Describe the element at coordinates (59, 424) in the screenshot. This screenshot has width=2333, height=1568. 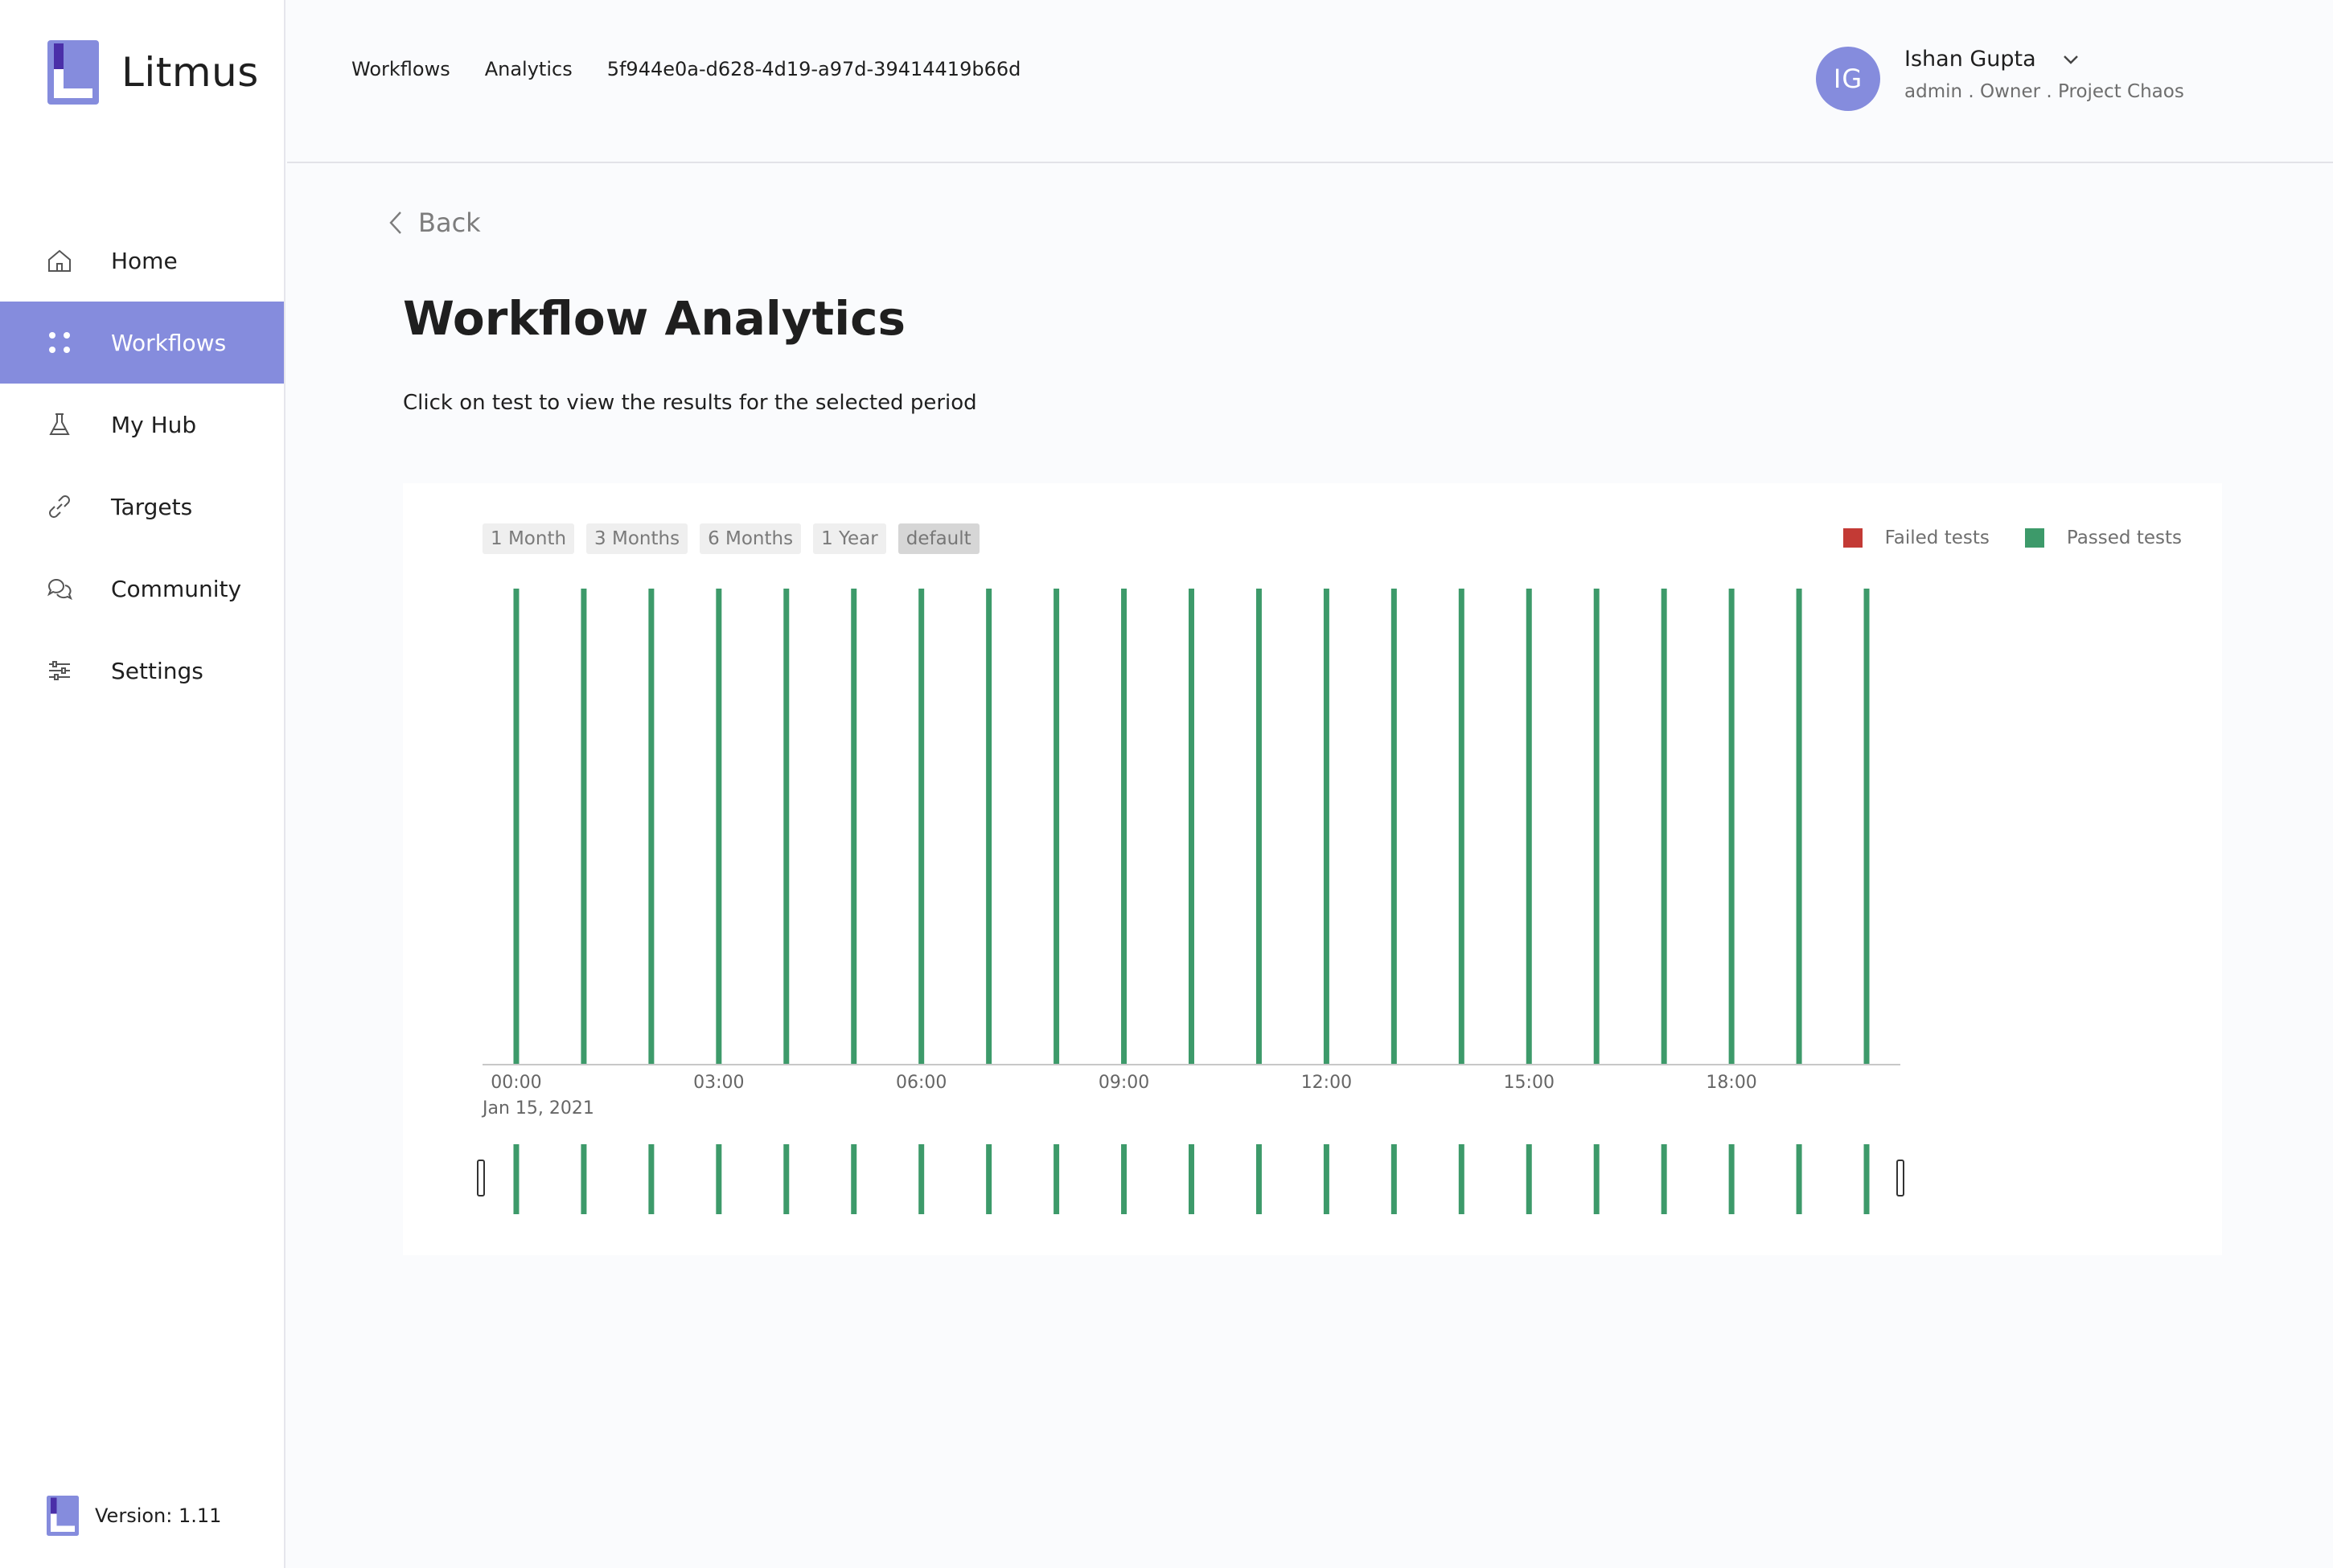
I see `flask-icon` at that location.